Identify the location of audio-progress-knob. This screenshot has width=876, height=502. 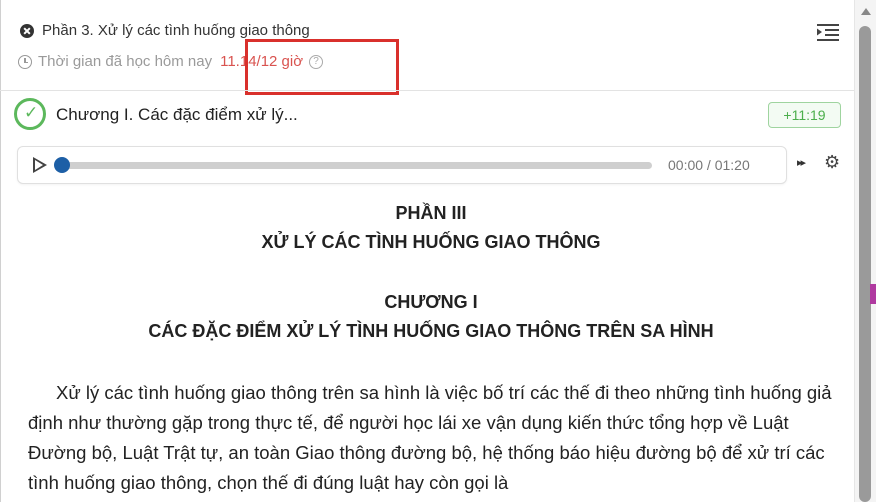
(62, 165).